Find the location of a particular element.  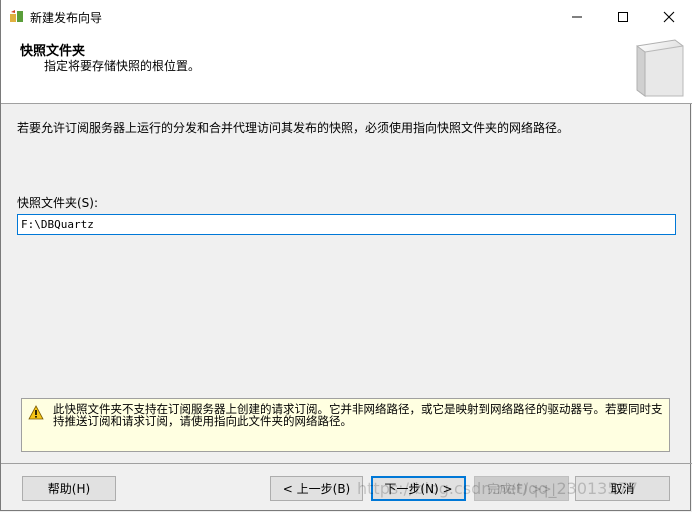

folder-graphic-icon is located at coordinates (660, 68).